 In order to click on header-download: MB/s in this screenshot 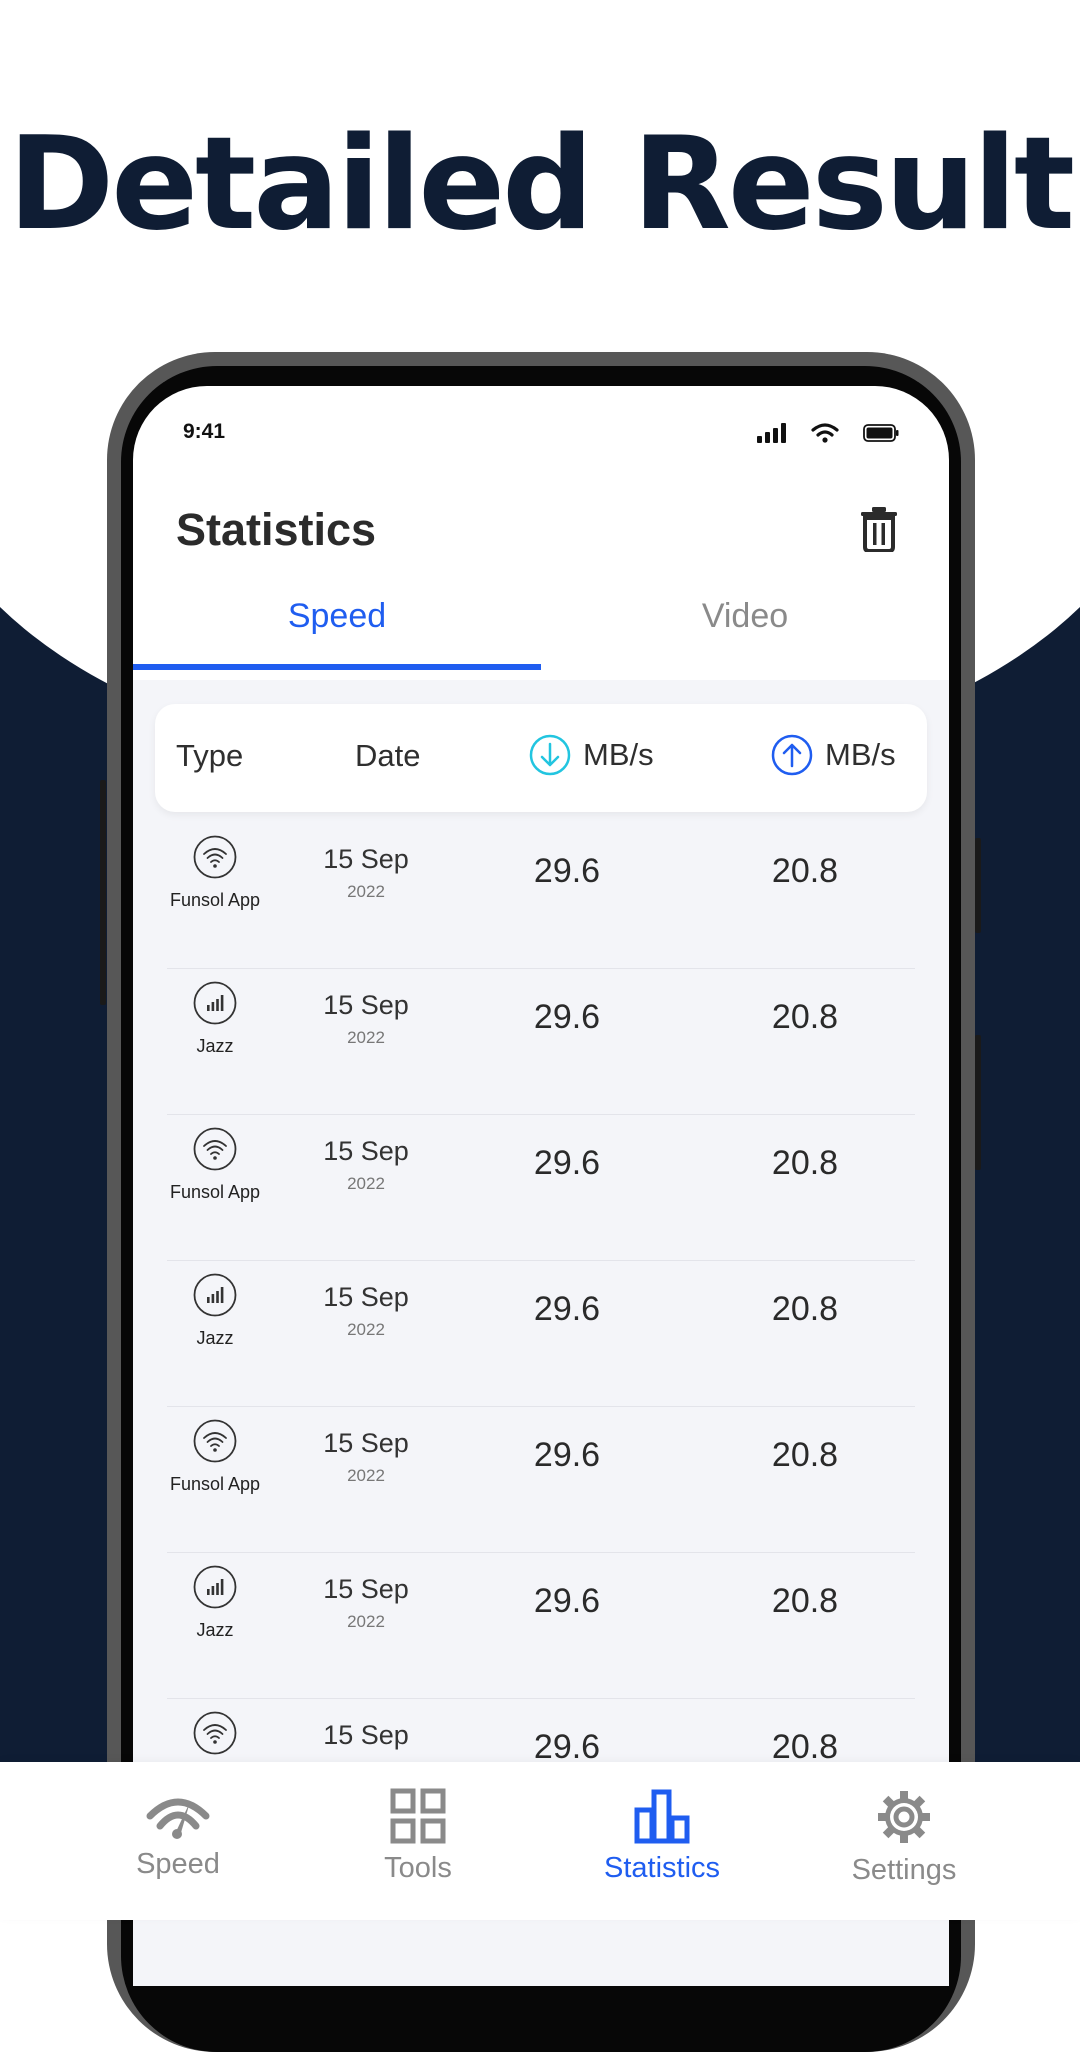, I will do `click(591, 755)`.